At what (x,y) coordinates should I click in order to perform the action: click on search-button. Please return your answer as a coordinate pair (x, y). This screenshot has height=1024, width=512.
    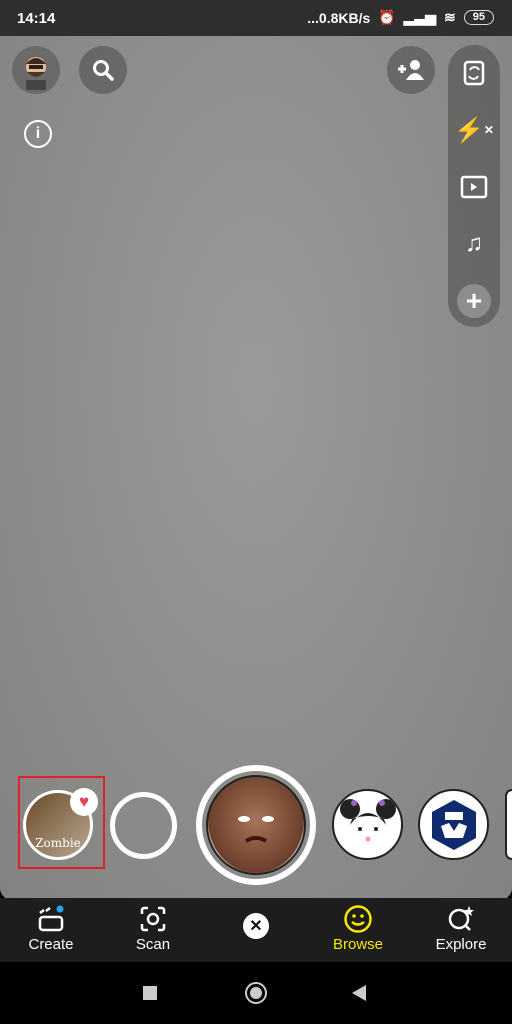
    Looking at the image, I should click on (103, 70).